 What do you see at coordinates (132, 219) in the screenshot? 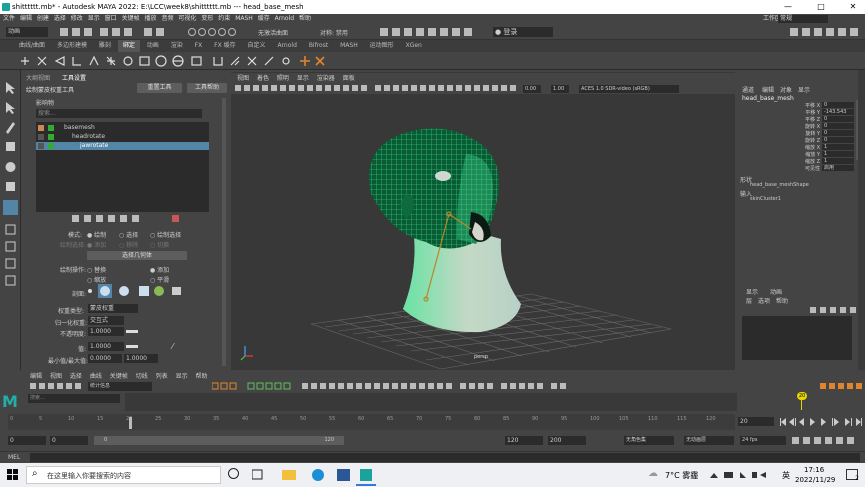
I see `influence-tools-icons` at bounding box center [132, 219].